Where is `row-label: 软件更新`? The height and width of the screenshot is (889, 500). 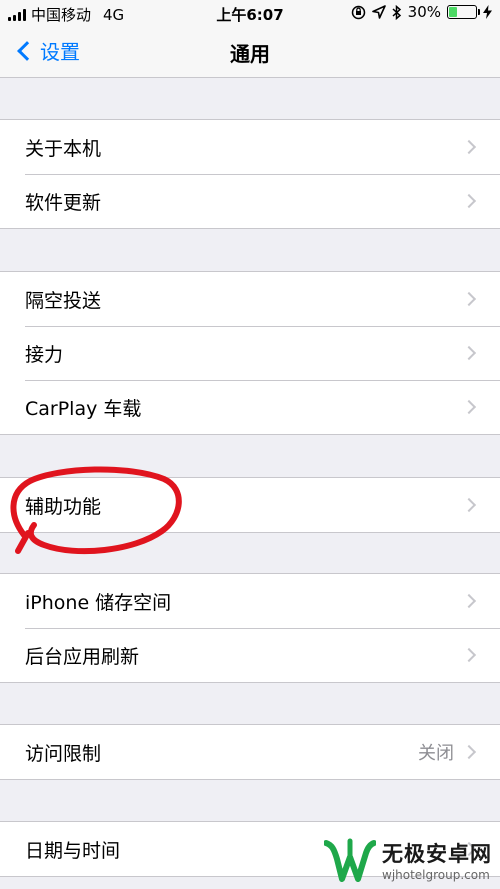
row-label: 软件更新 is located at coordinates (63, 202).